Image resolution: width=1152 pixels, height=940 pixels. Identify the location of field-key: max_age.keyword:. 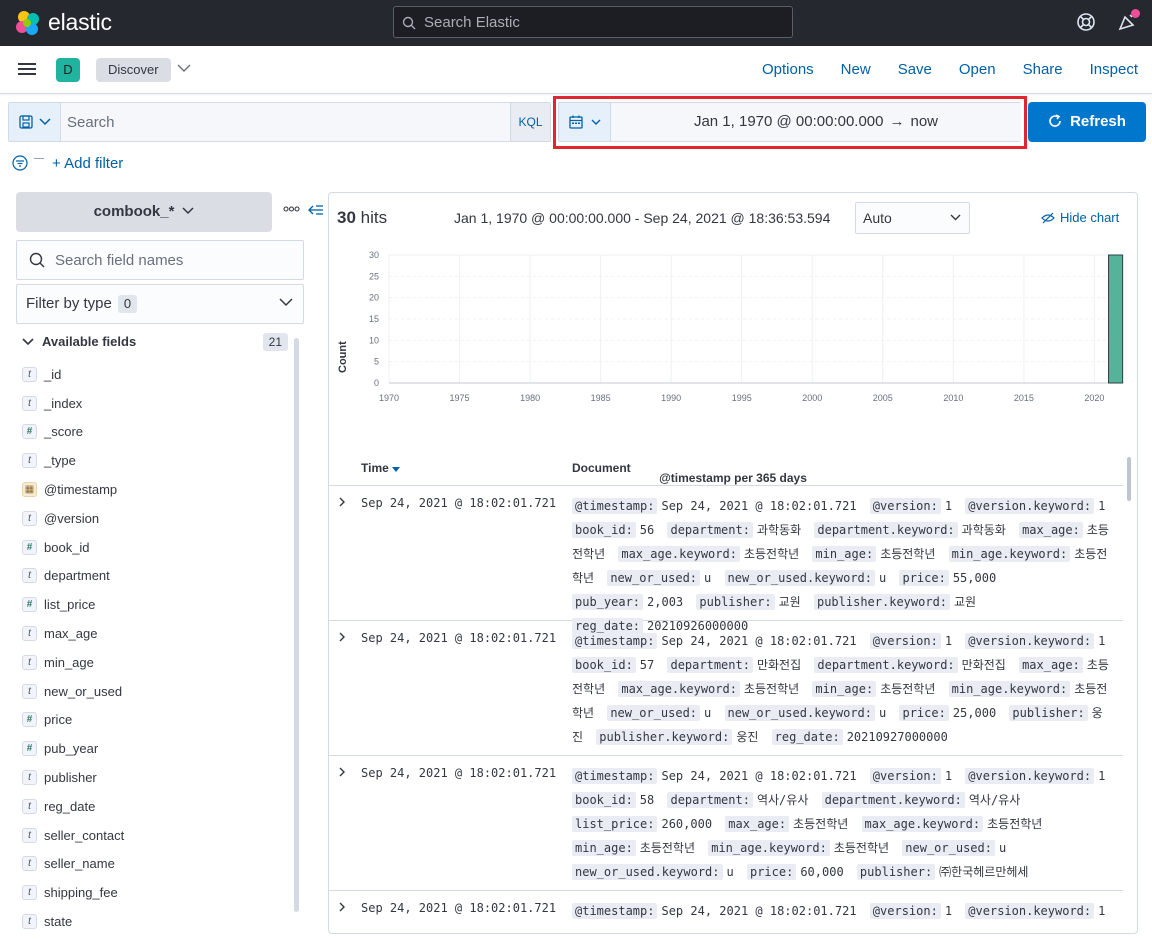
(679, 554).